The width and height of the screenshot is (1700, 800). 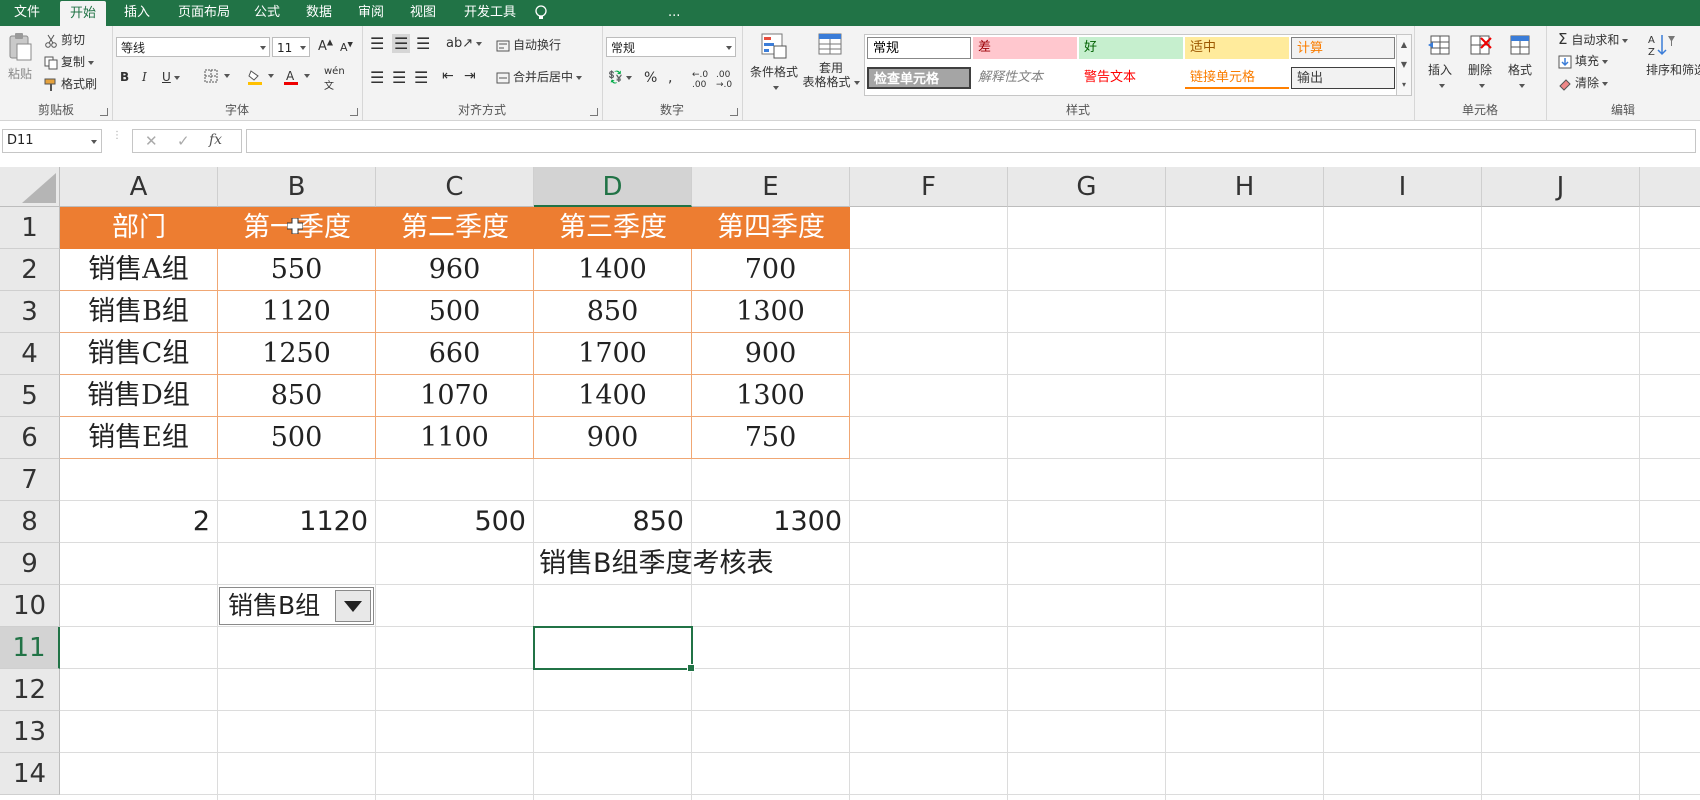 I want to click on decrease-decimal-button: .00 →.0, so click(x=724, y=80).